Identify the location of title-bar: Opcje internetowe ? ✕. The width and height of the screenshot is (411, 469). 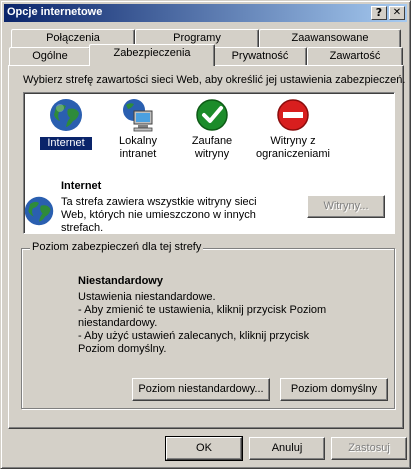
(205, 13).